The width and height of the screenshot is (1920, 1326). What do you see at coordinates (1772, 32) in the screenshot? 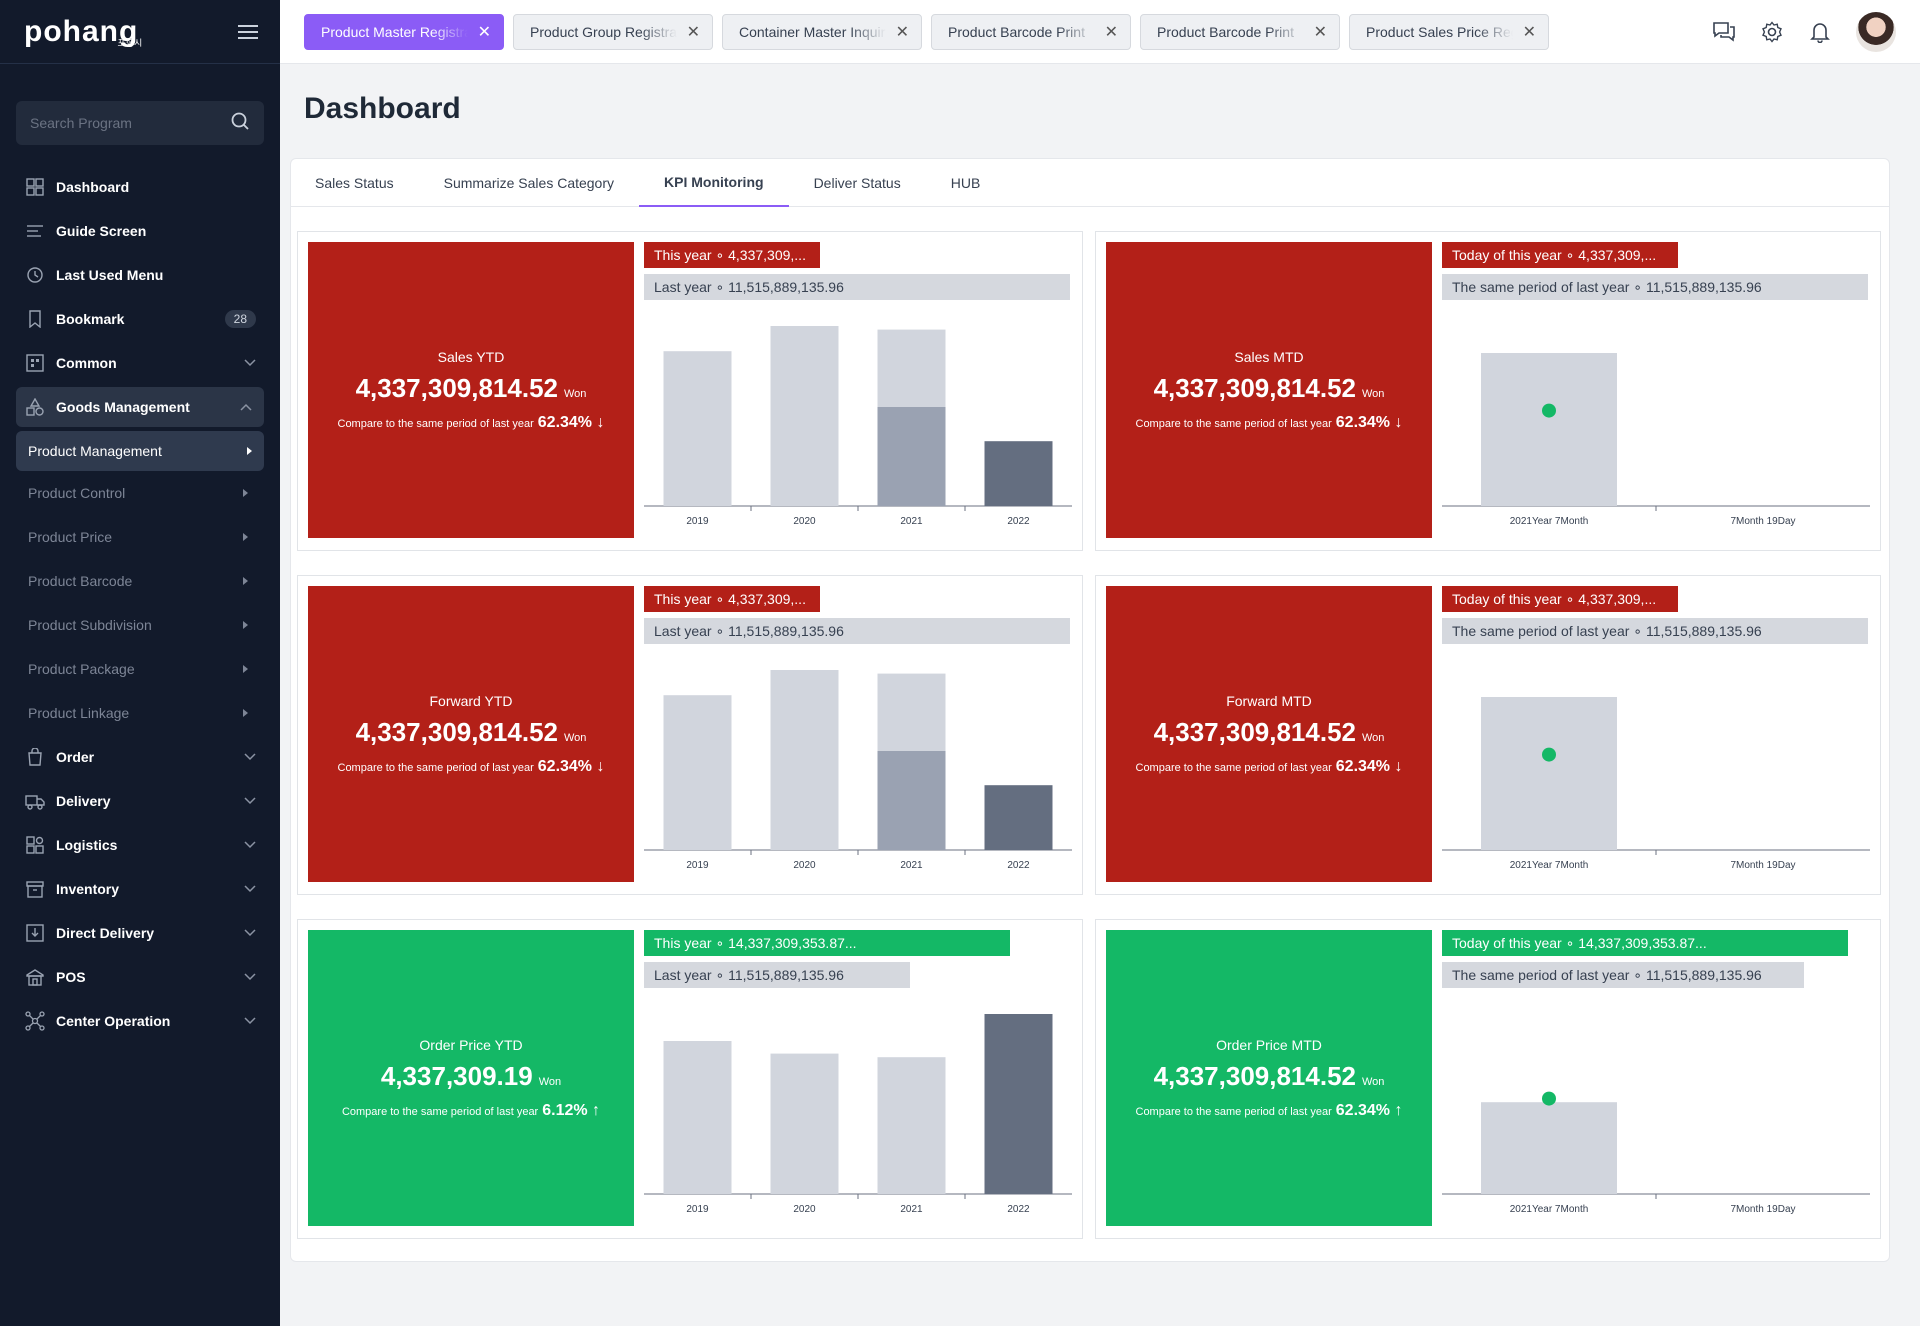
I see `gear-icon` at bounding box center [1772, 32].